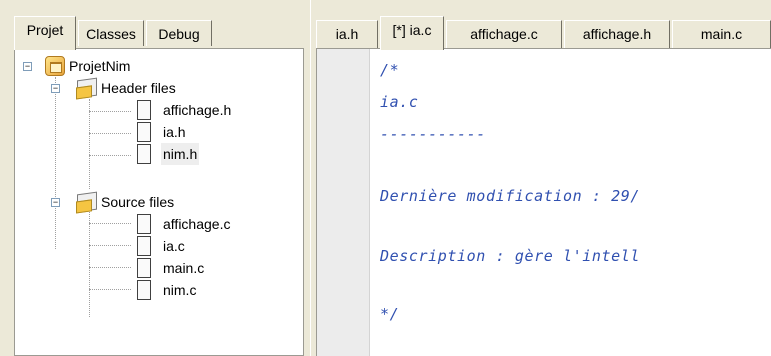 This screenshot has height=356, width=771. Describe the element at coordinates (159, 246) in the screenshot. I see `tree-item-ia-c: ia.c` at that location.